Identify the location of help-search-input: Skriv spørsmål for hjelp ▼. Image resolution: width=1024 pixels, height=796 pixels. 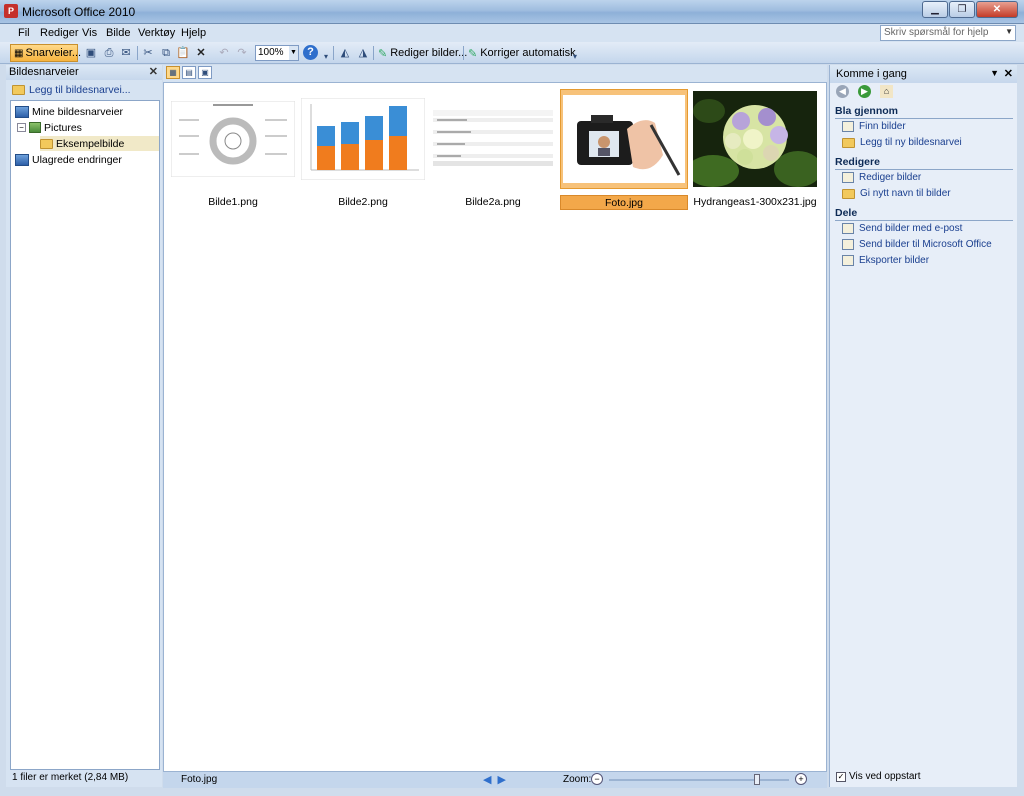
(948, 33).